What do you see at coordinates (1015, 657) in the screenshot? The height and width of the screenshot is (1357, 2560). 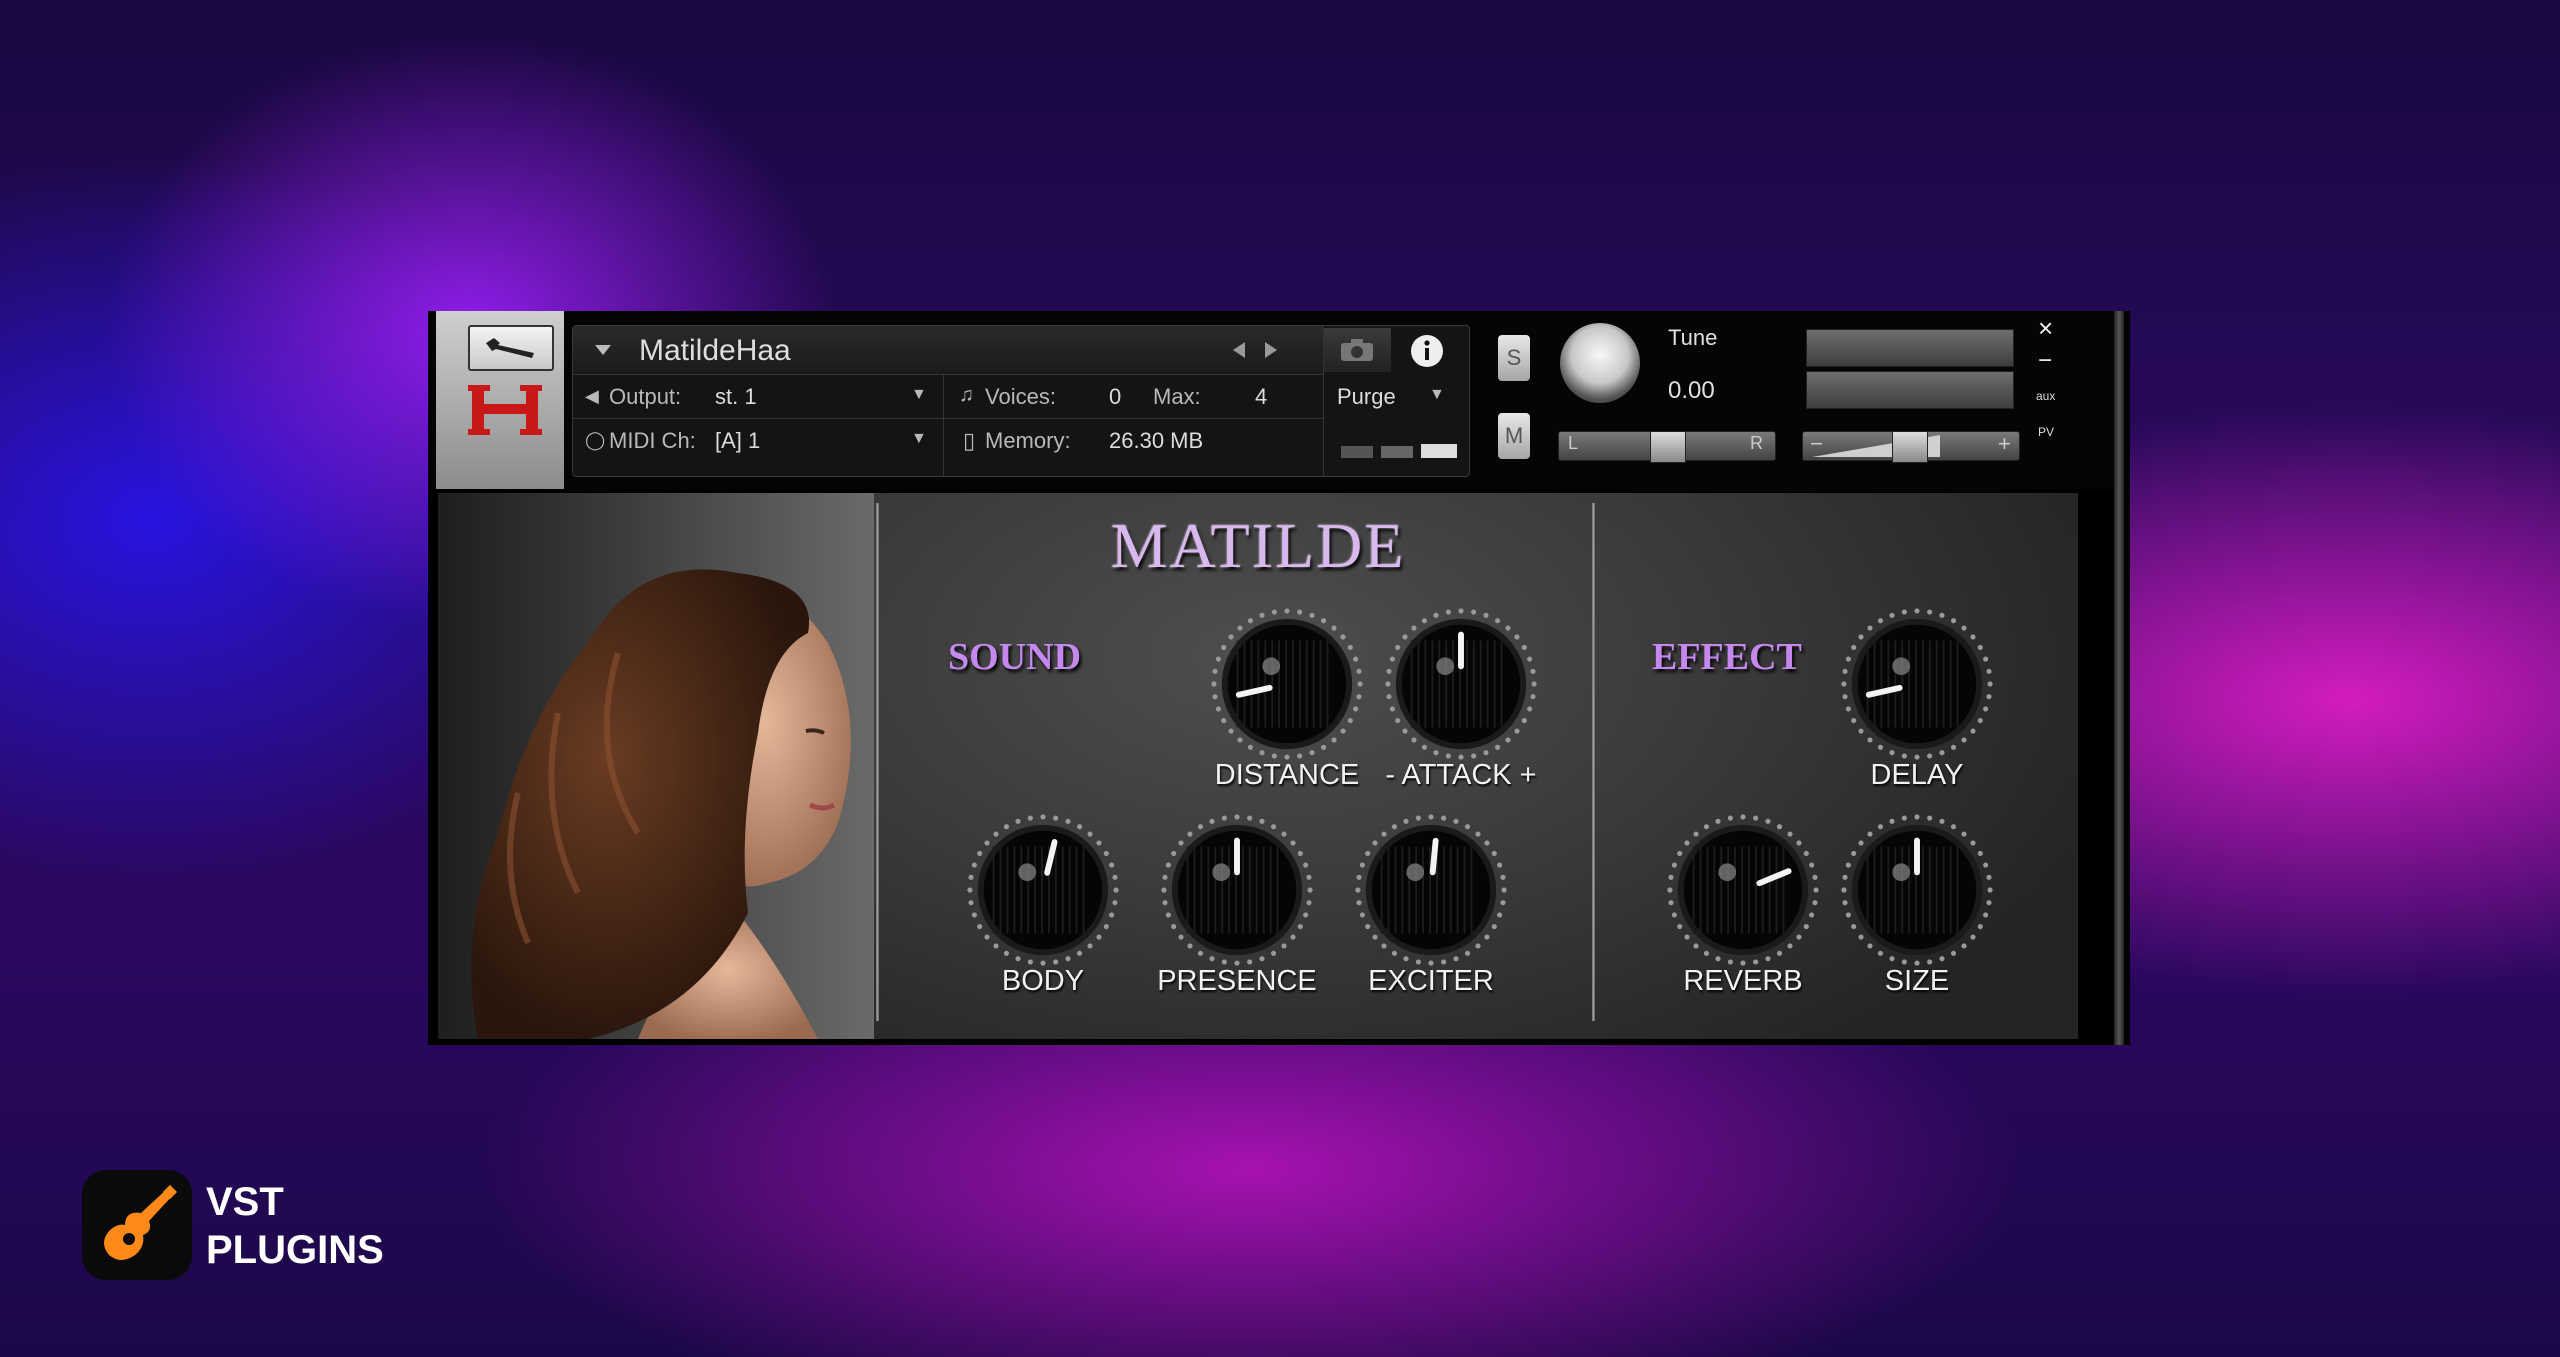 I see `sound-section-label: SOUND` at bounding box center [1015, 657].